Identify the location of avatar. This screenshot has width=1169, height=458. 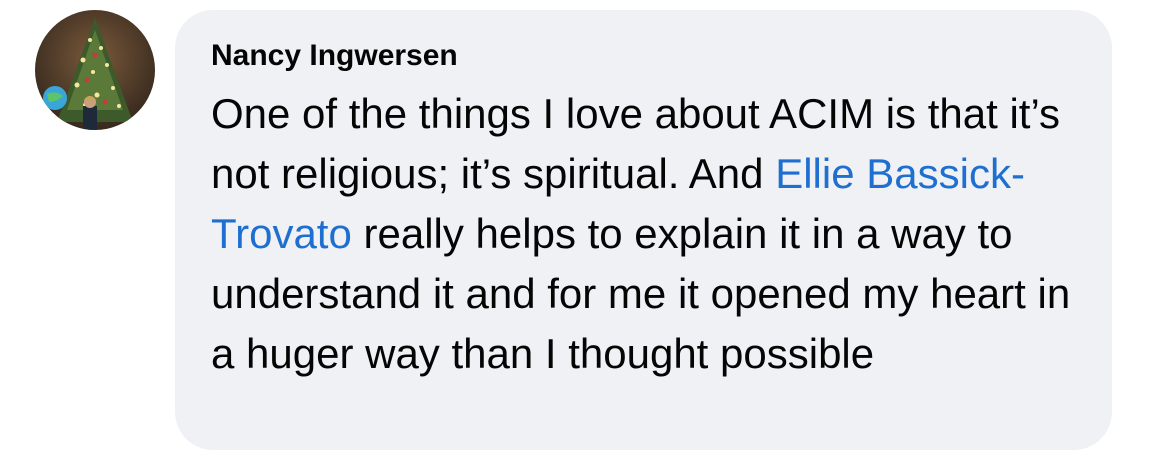
(95, 70).